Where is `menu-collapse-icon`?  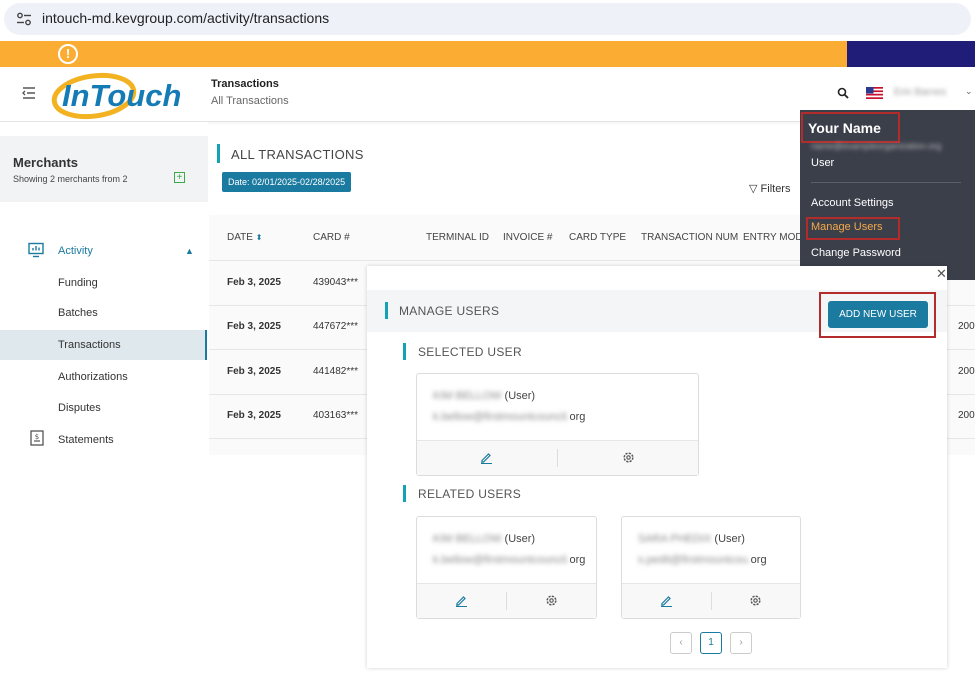 menu-collapse-icon is located at coordinates (29, 93).